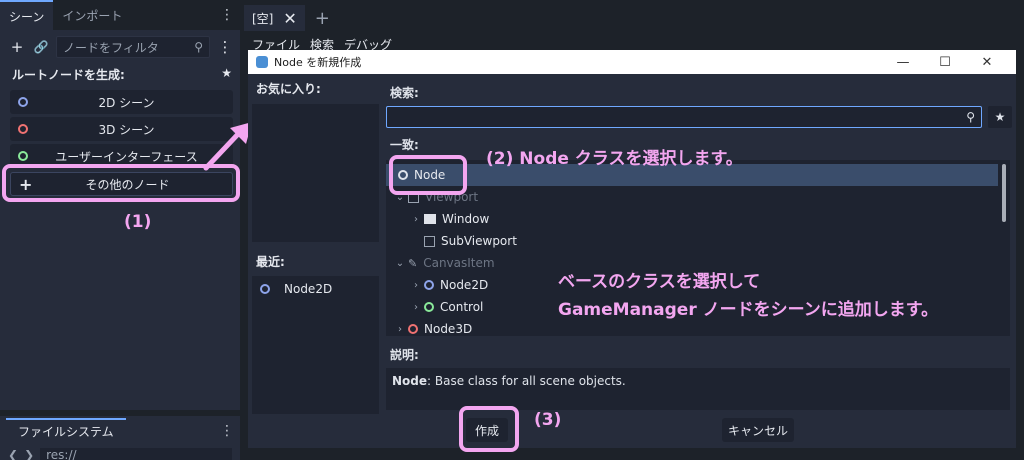  What do you see at coordinates (66, 430) in the screenshot?
I see `tab-filesystem: ファイルシステム` at bounding box center [66, 430].